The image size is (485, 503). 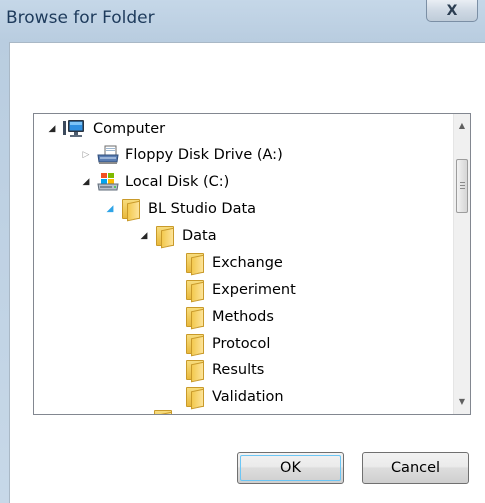 I want to click on tree-item-label: Local Disk (C:), so click(x=177, y=182).